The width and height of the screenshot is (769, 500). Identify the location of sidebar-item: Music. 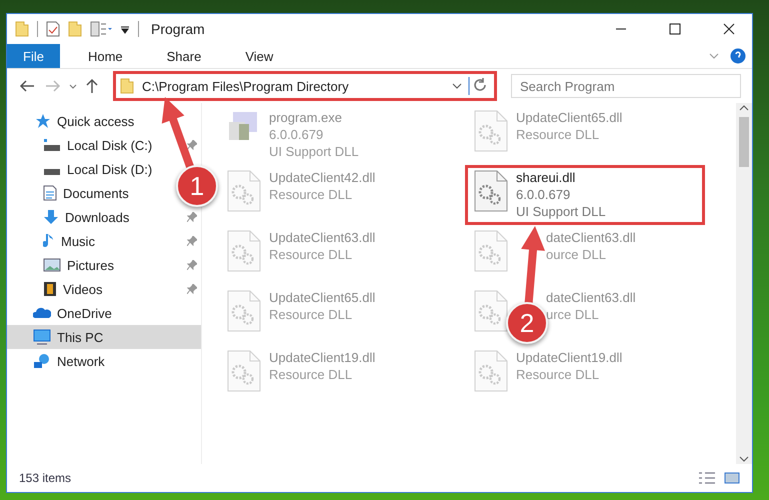
(104, 241).